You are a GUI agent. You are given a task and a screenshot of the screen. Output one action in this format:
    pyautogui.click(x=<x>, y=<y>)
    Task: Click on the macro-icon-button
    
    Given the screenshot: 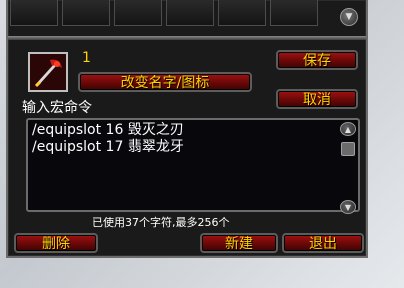 What is the action you would take?
    pyautogui.click(x=48, y=72)
    